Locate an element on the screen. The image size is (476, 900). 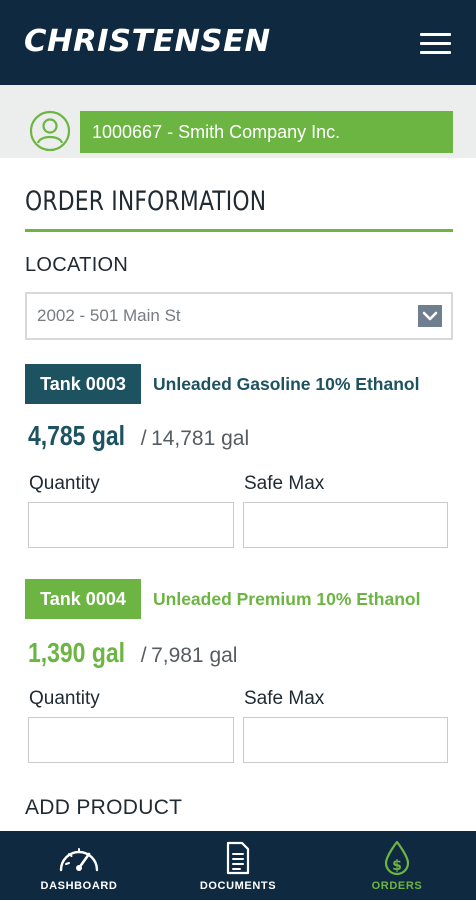
nav-label: ORDERS is located at coordinates (397, 886).